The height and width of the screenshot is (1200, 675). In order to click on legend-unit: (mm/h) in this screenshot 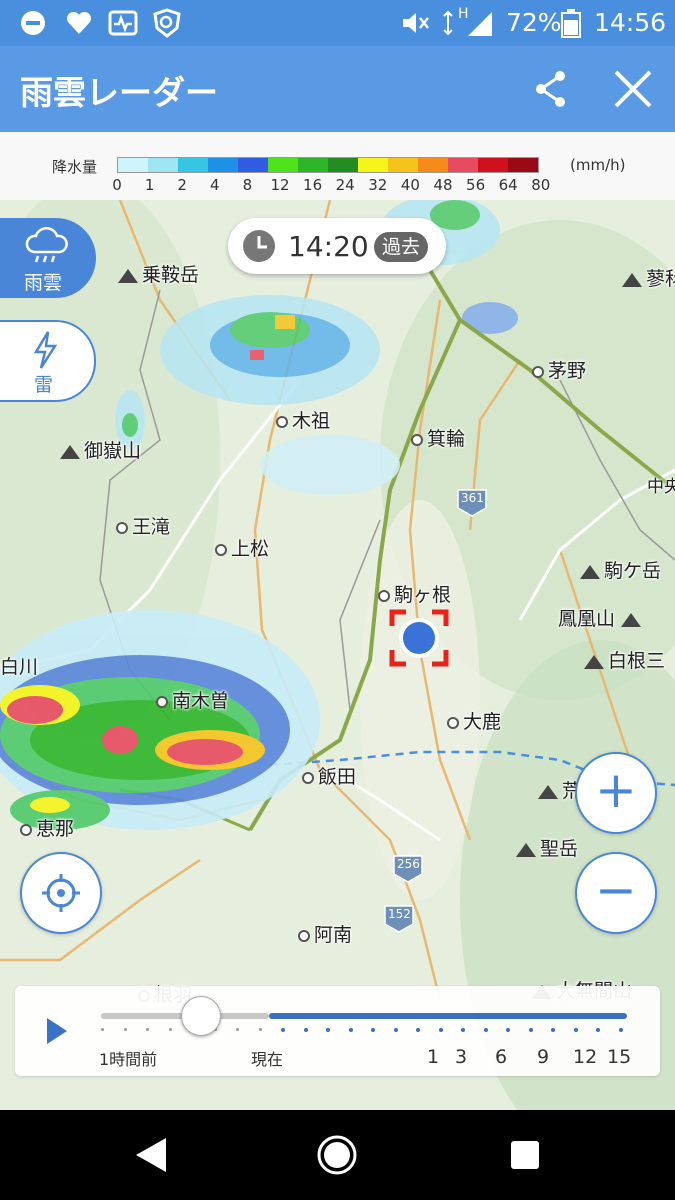, I will do `click(598, 165)`.